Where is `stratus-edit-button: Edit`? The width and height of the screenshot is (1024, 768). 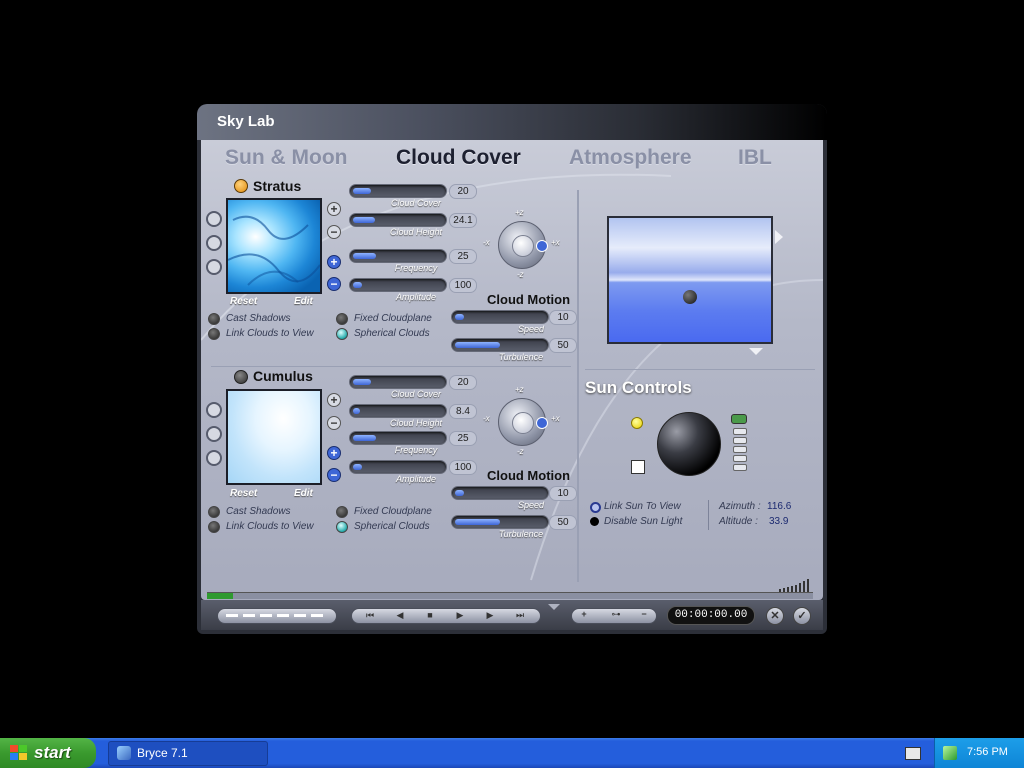
stratus-edit-button: Edit is located at coordinates (303, 301).